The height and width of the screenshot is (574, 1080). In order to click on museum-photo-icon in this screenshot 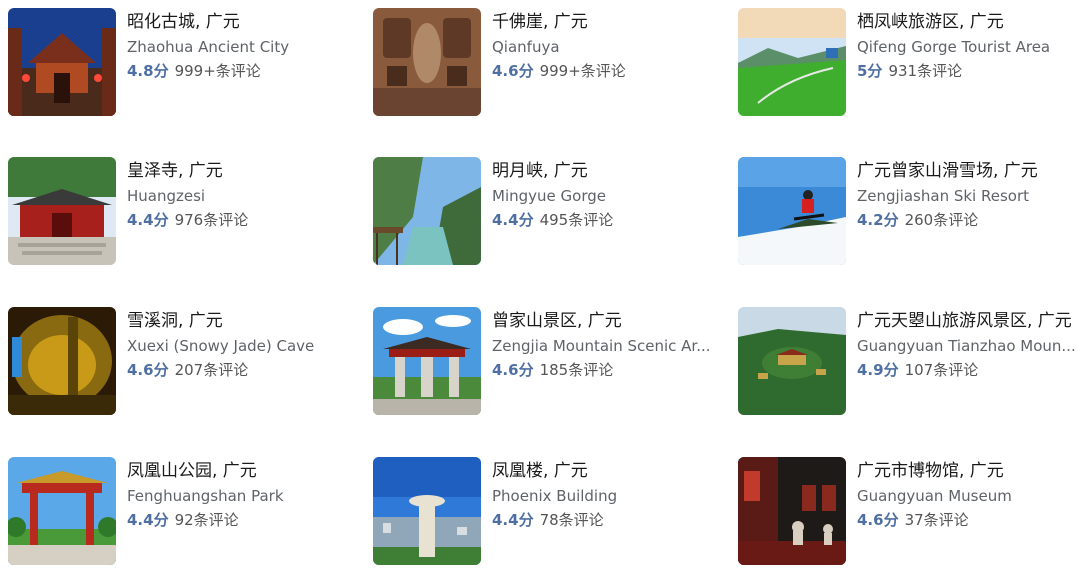, I will do `click(792, 511)`.